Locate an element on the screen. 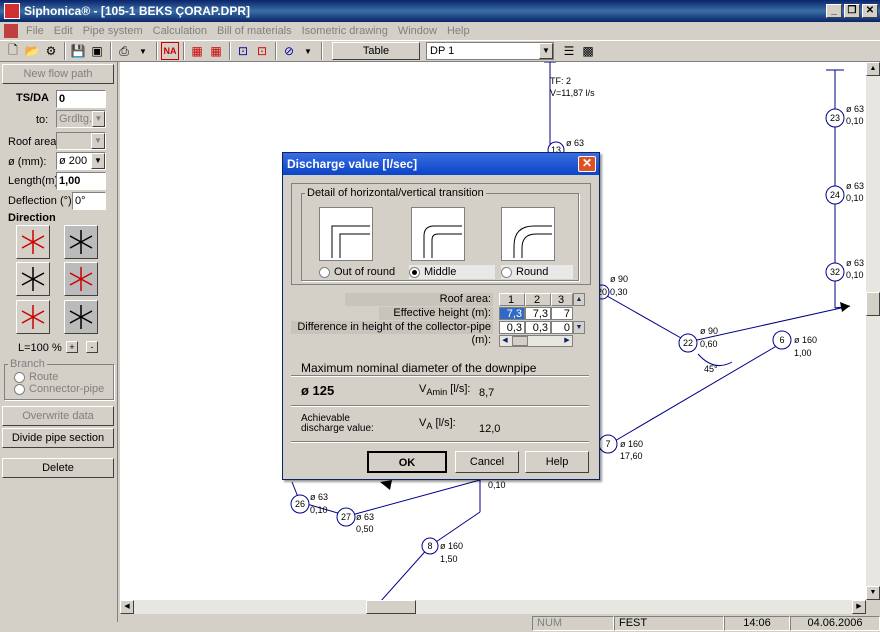 The width and height of the screenshot is (880, 632). round-picture is located at coordinates (528, 234).